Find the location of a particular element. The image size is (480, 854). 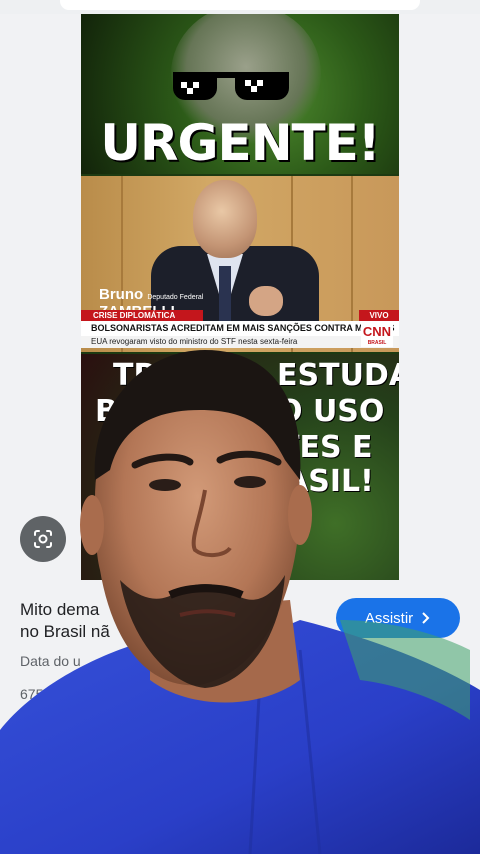

search-bar-edge is located at coordinates (240, 5).